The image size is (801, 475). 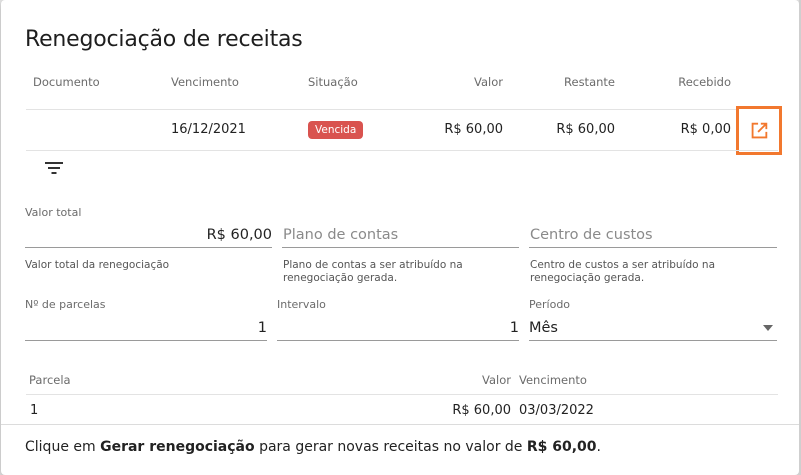 What do you see at coordinates (598, 447) in the screenshot?
I see `footer-suffix: .` at bounding box center [598, 447].